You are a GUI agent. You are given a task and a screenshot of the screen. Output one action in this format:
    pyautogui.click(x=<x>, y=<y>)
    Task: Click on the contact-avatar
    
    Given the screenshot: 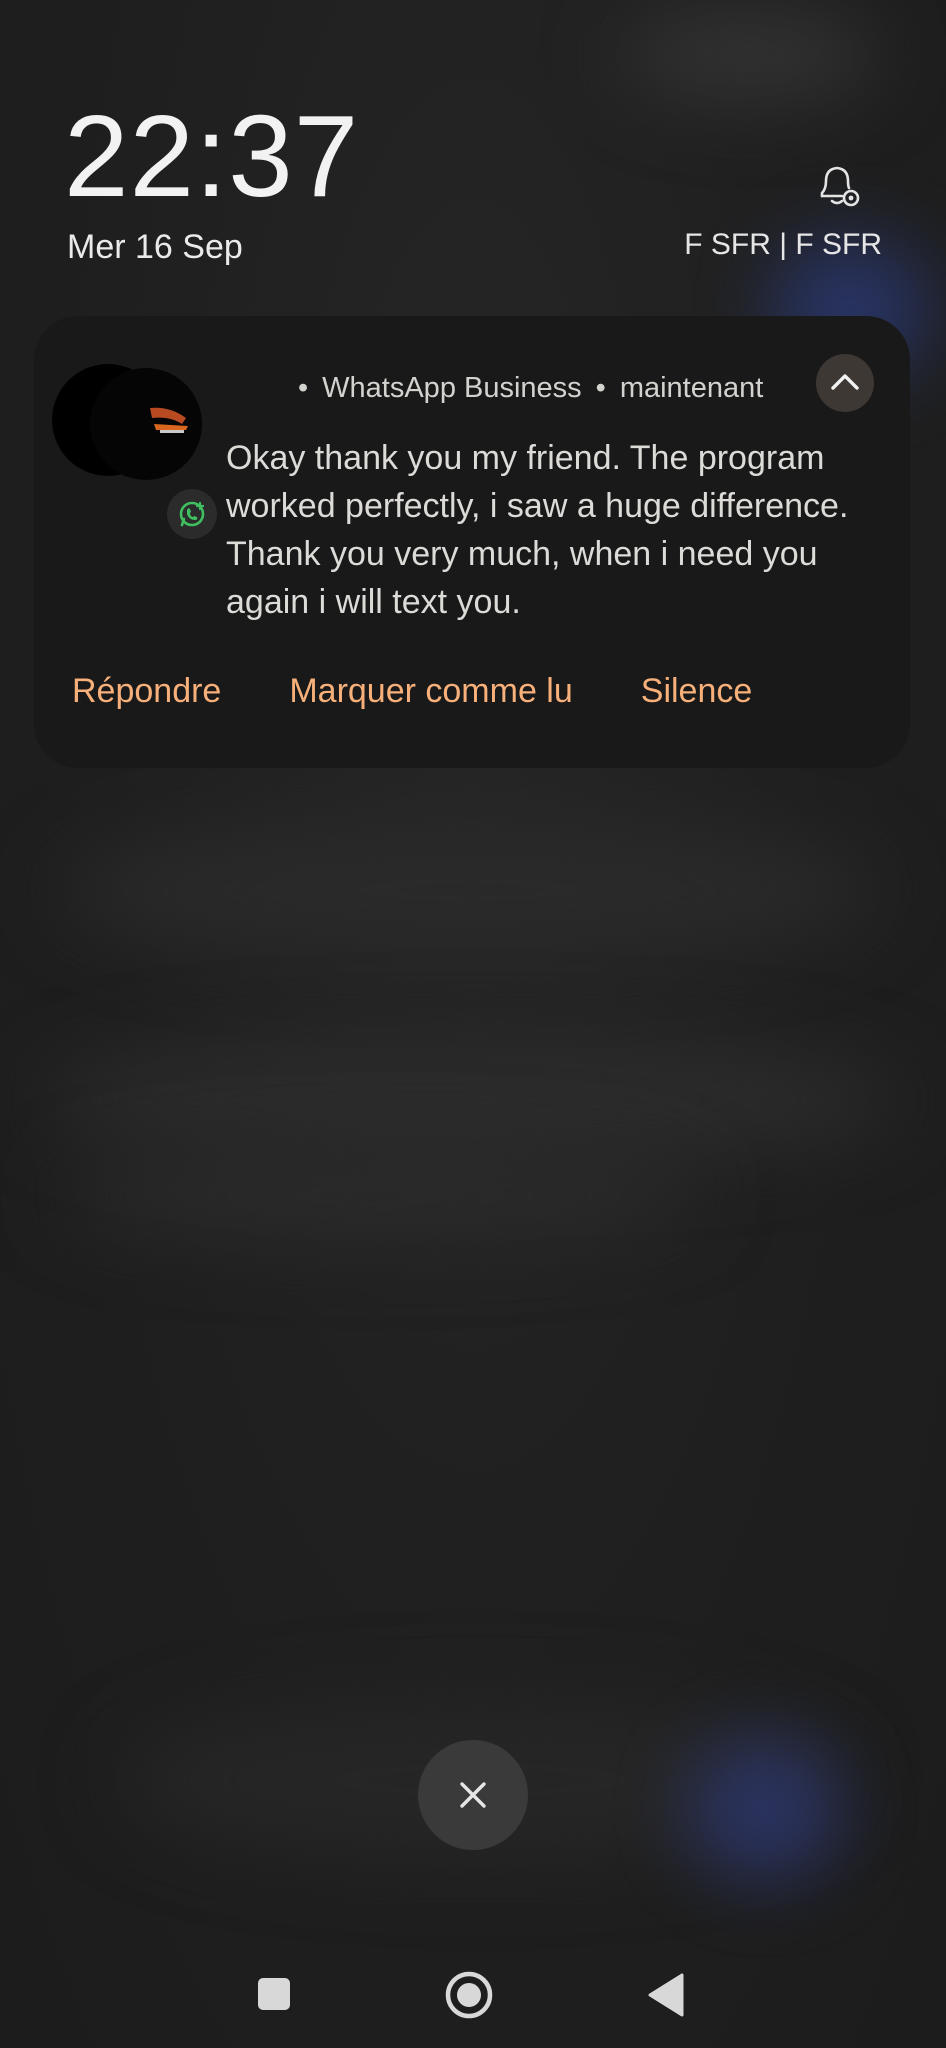 What is the action you would take?
    pyautogui.click(x=134, y=451)
    